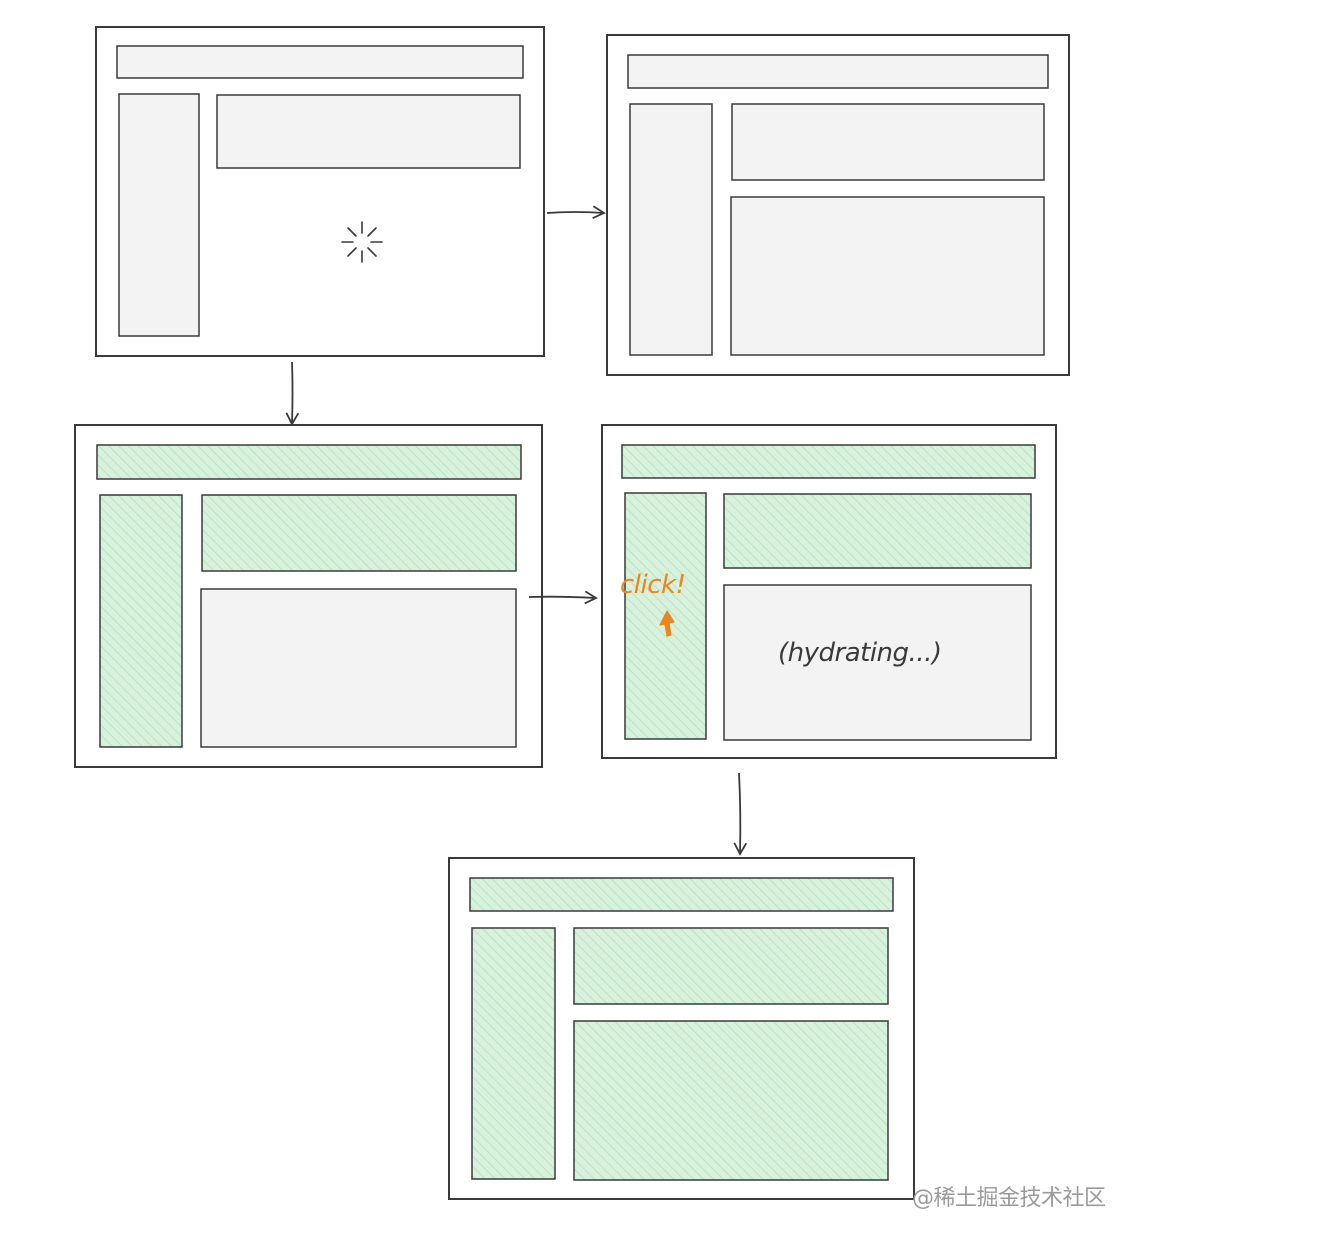 Image resolution: width=1324 pixels, height=1242 pixels. I want to click on frame-loading, so click(320, 191).